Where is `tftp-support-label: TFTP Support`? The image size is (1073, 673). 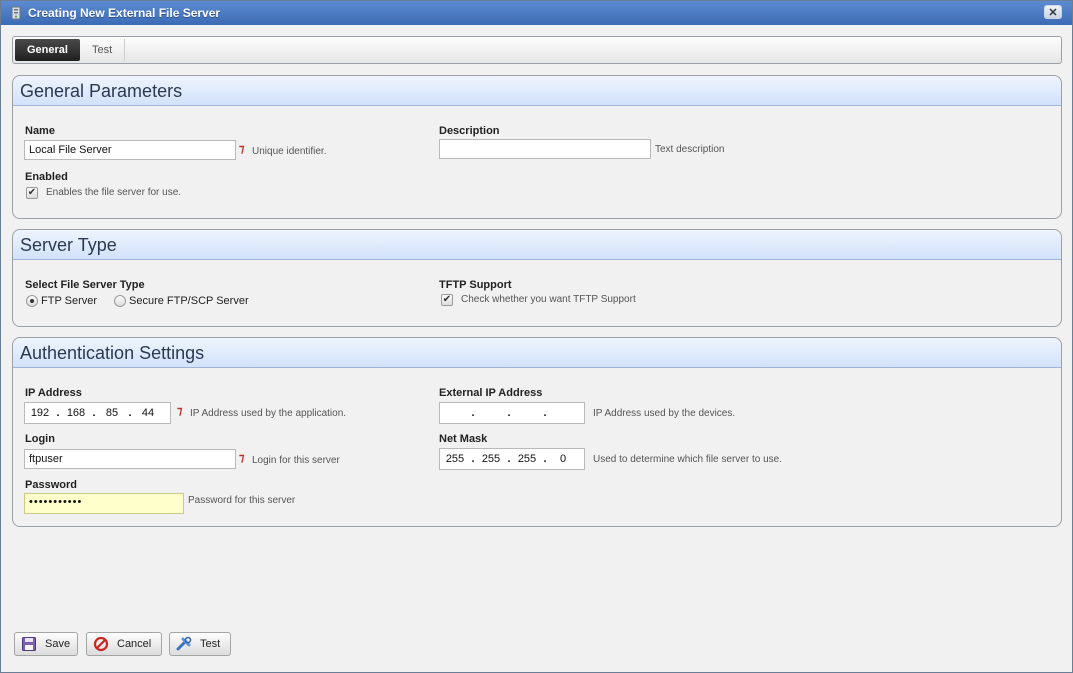
tftp-support-label: TFTP Support is located at coordinates (475, 285).